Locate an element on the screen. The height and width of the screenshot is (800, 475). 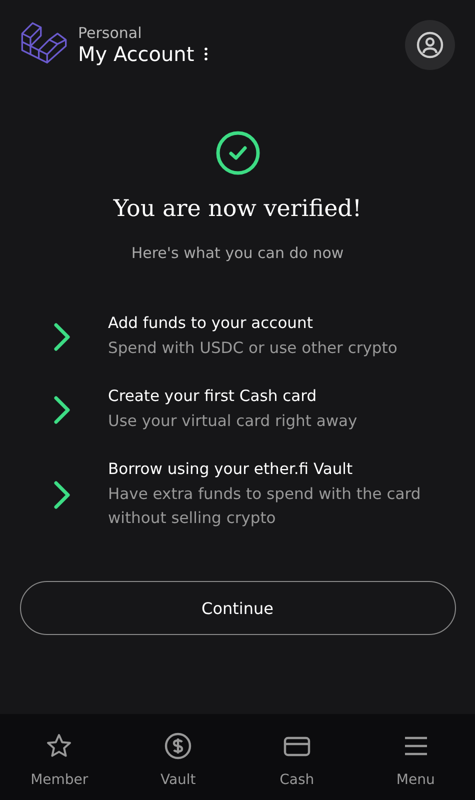
verified-subtitle: Here's what you can do now is located at coordinates (237, 253).